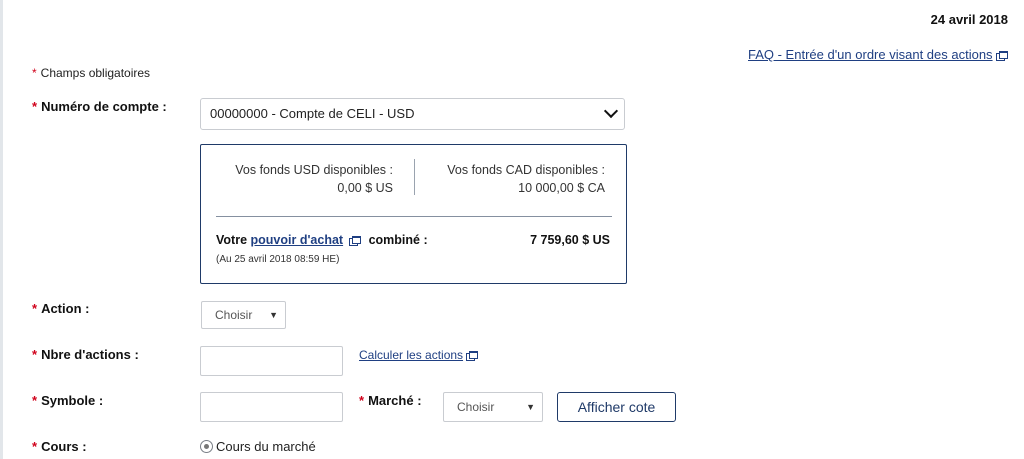 The image size is (1024, 459). I want to click on symbol-label-text: Symbole :, so click(72, 400).